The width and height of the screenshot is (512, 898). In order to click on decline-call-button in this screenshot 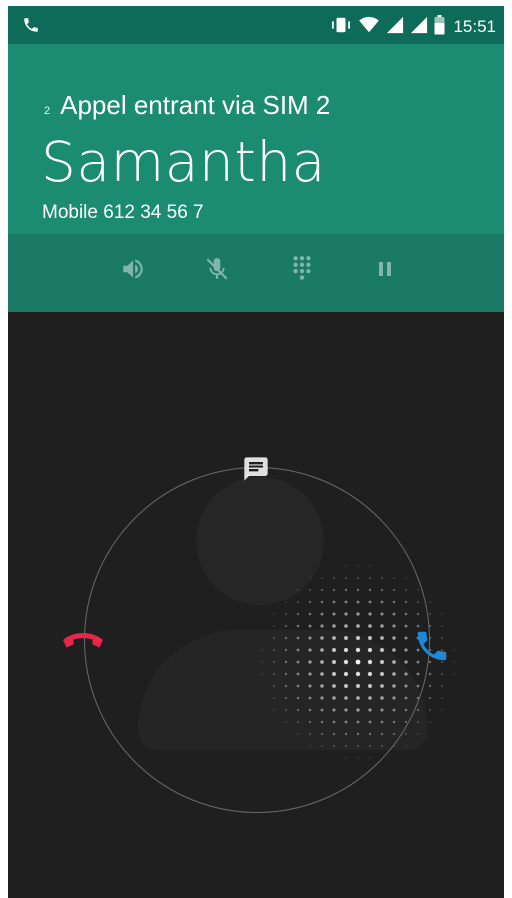, I will do `click(83, 643)`.